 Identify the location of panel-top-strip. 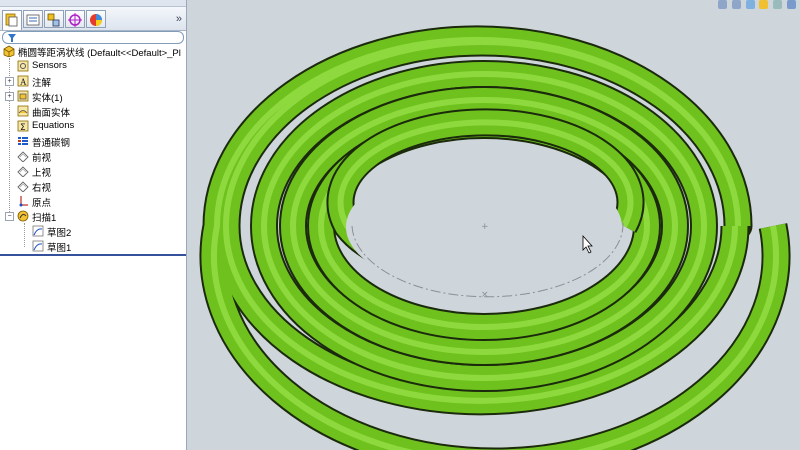
(93, 3).